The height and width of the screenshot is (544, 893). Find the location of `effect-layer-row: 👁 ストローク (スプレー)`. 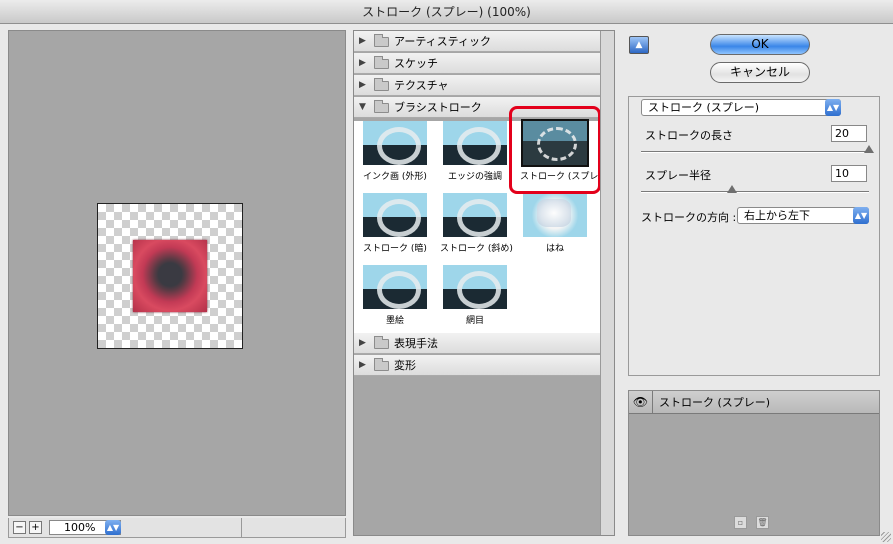

effect-layer-row: 👁 ストローク (スプレー) is located at coordinates (754, 402).